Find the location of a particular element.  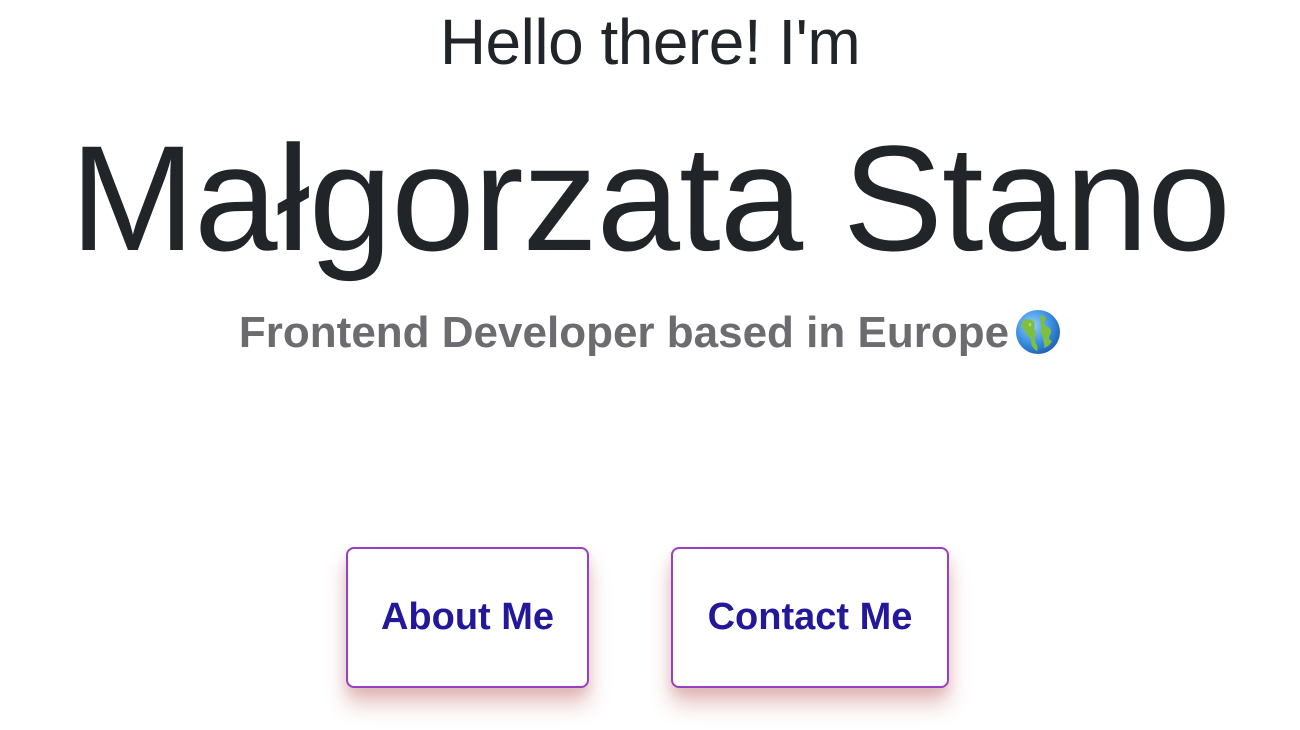

contact-me-label: Contact Me is located at coordinates (810, 617).